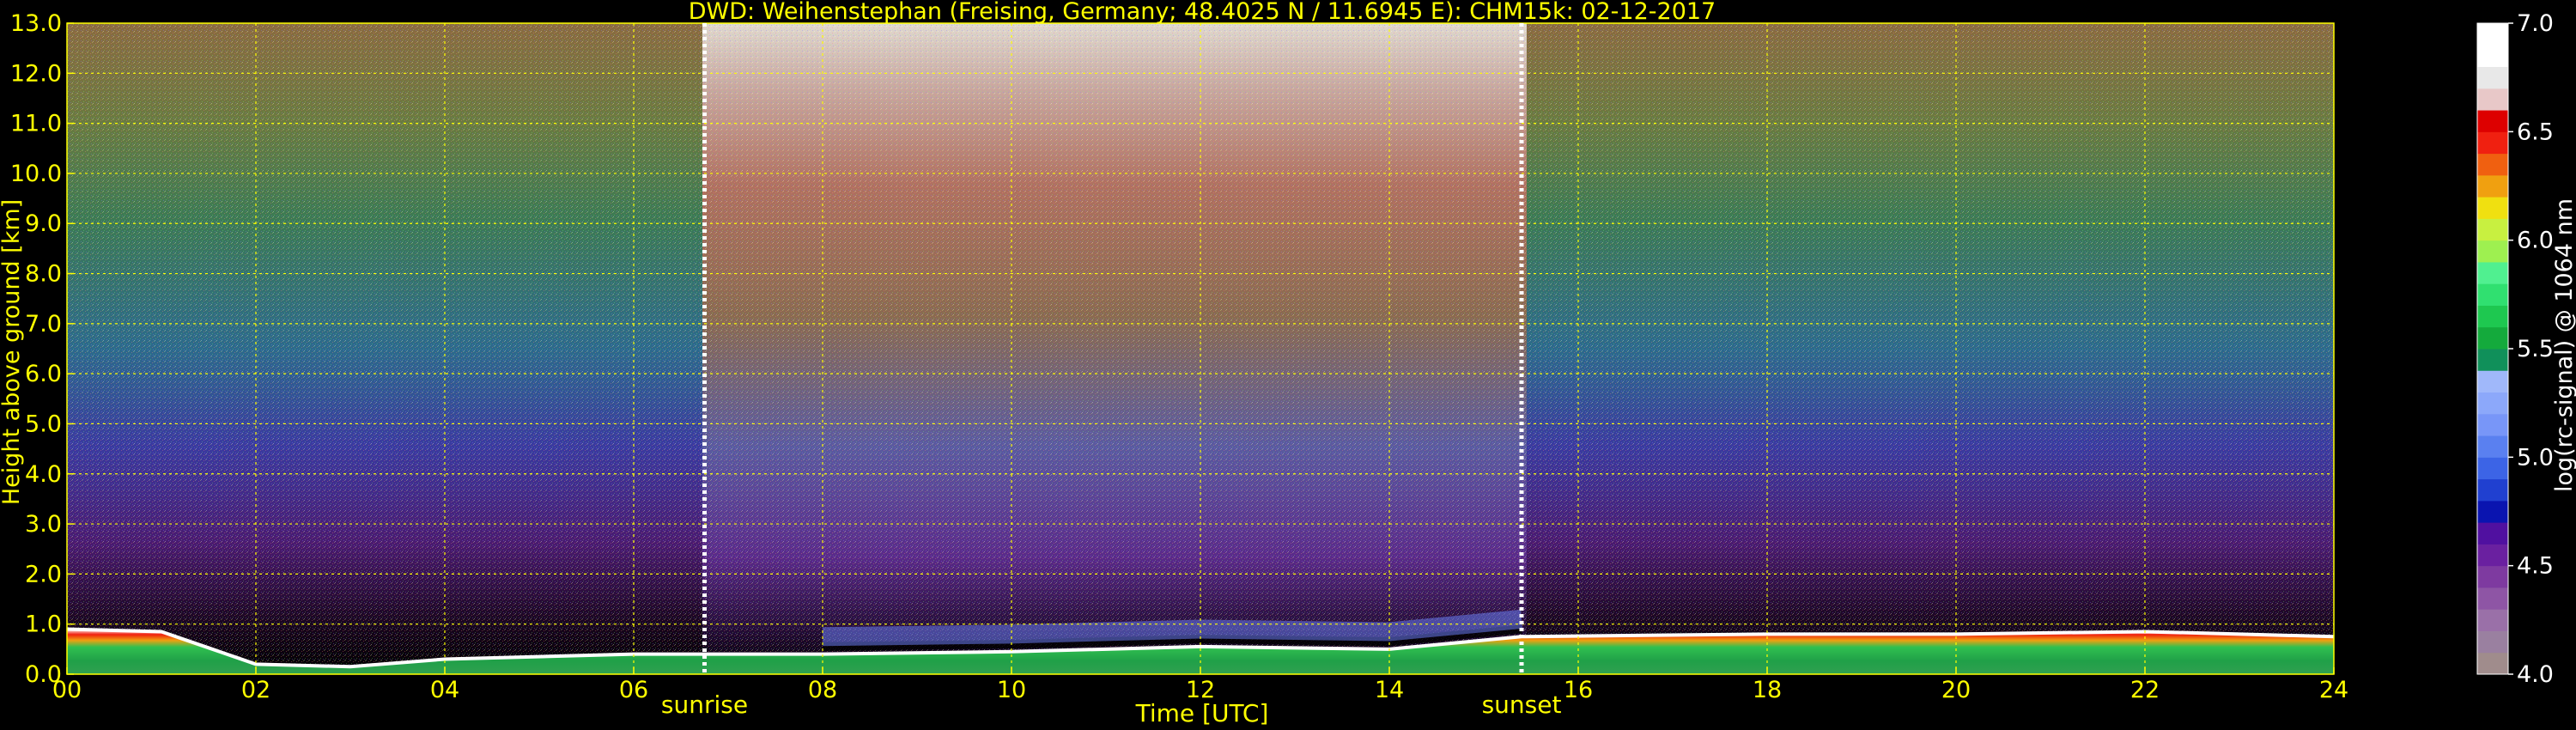 This screenshot has width=2576, height=730. I want to click on y-tick-label: 1.0, so click(44, 624).